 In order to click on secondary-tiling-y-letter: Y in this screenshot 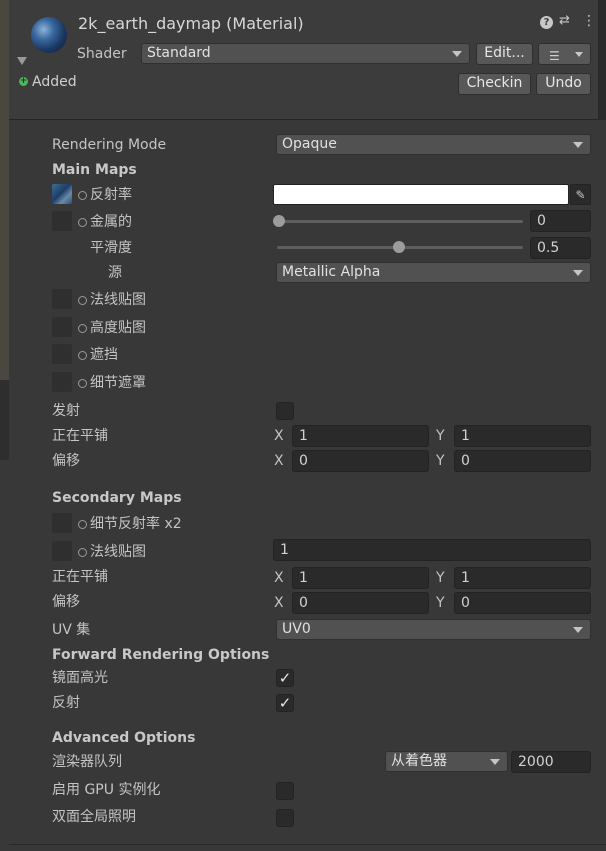, I will do `click(440, 578)`.